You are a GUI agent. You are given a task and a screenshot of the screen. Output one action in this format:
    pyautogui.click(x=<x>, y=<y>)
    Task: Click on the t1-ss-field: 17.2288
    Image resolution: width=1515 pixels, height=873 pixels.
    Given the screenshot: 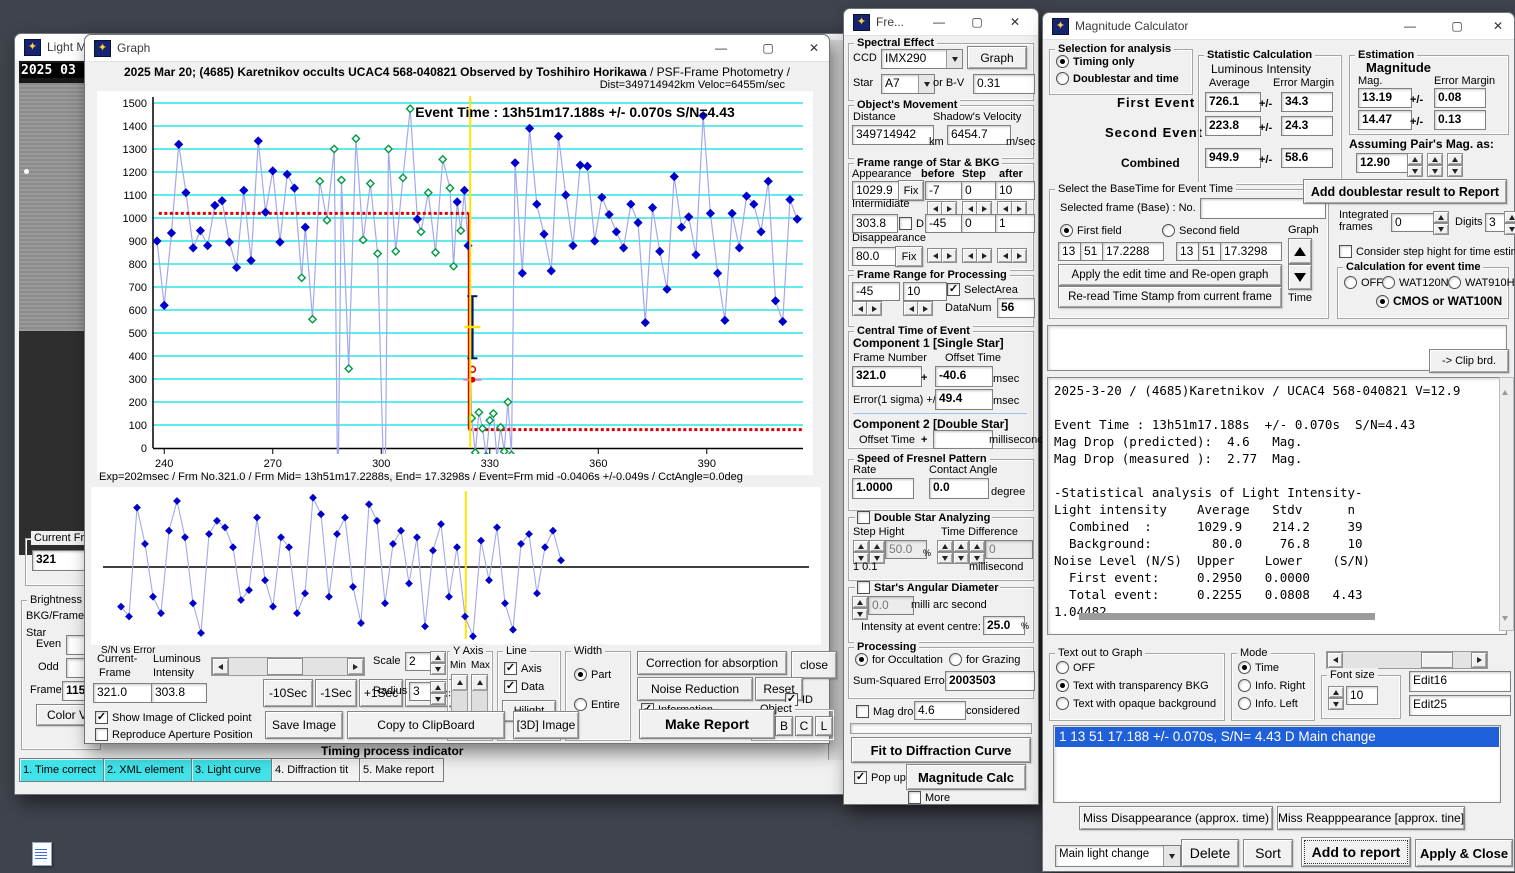 What is the action you would take?
    pyautogui.click(x=1133, y=251)
    